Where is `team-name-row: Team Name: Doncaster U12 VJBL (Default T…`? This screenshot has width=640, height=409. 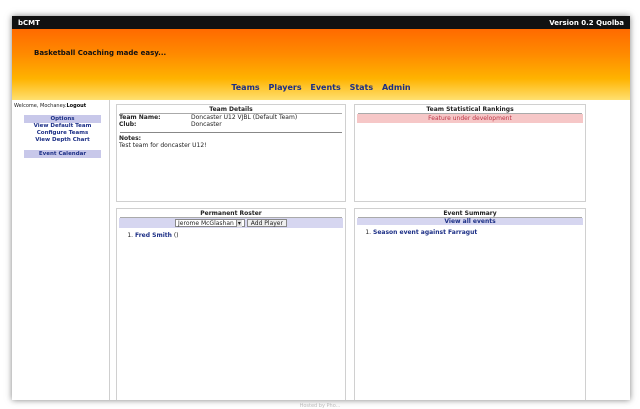 team-name-row: Team Name: Doncaster U12 VJBL (Default T… is located at coordinates (231, 117).